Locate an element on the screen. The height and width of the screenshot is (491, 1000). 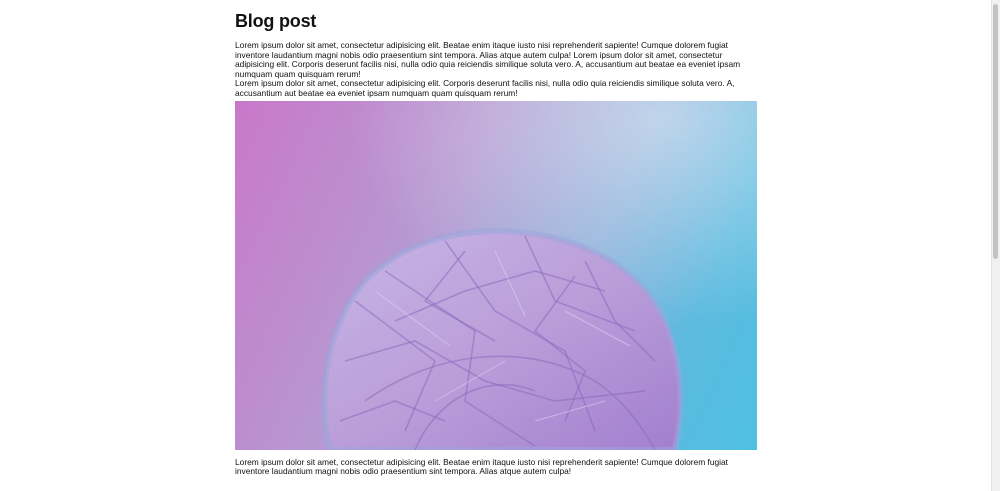
post-title: Blog post is located at coordinates (276, 21).